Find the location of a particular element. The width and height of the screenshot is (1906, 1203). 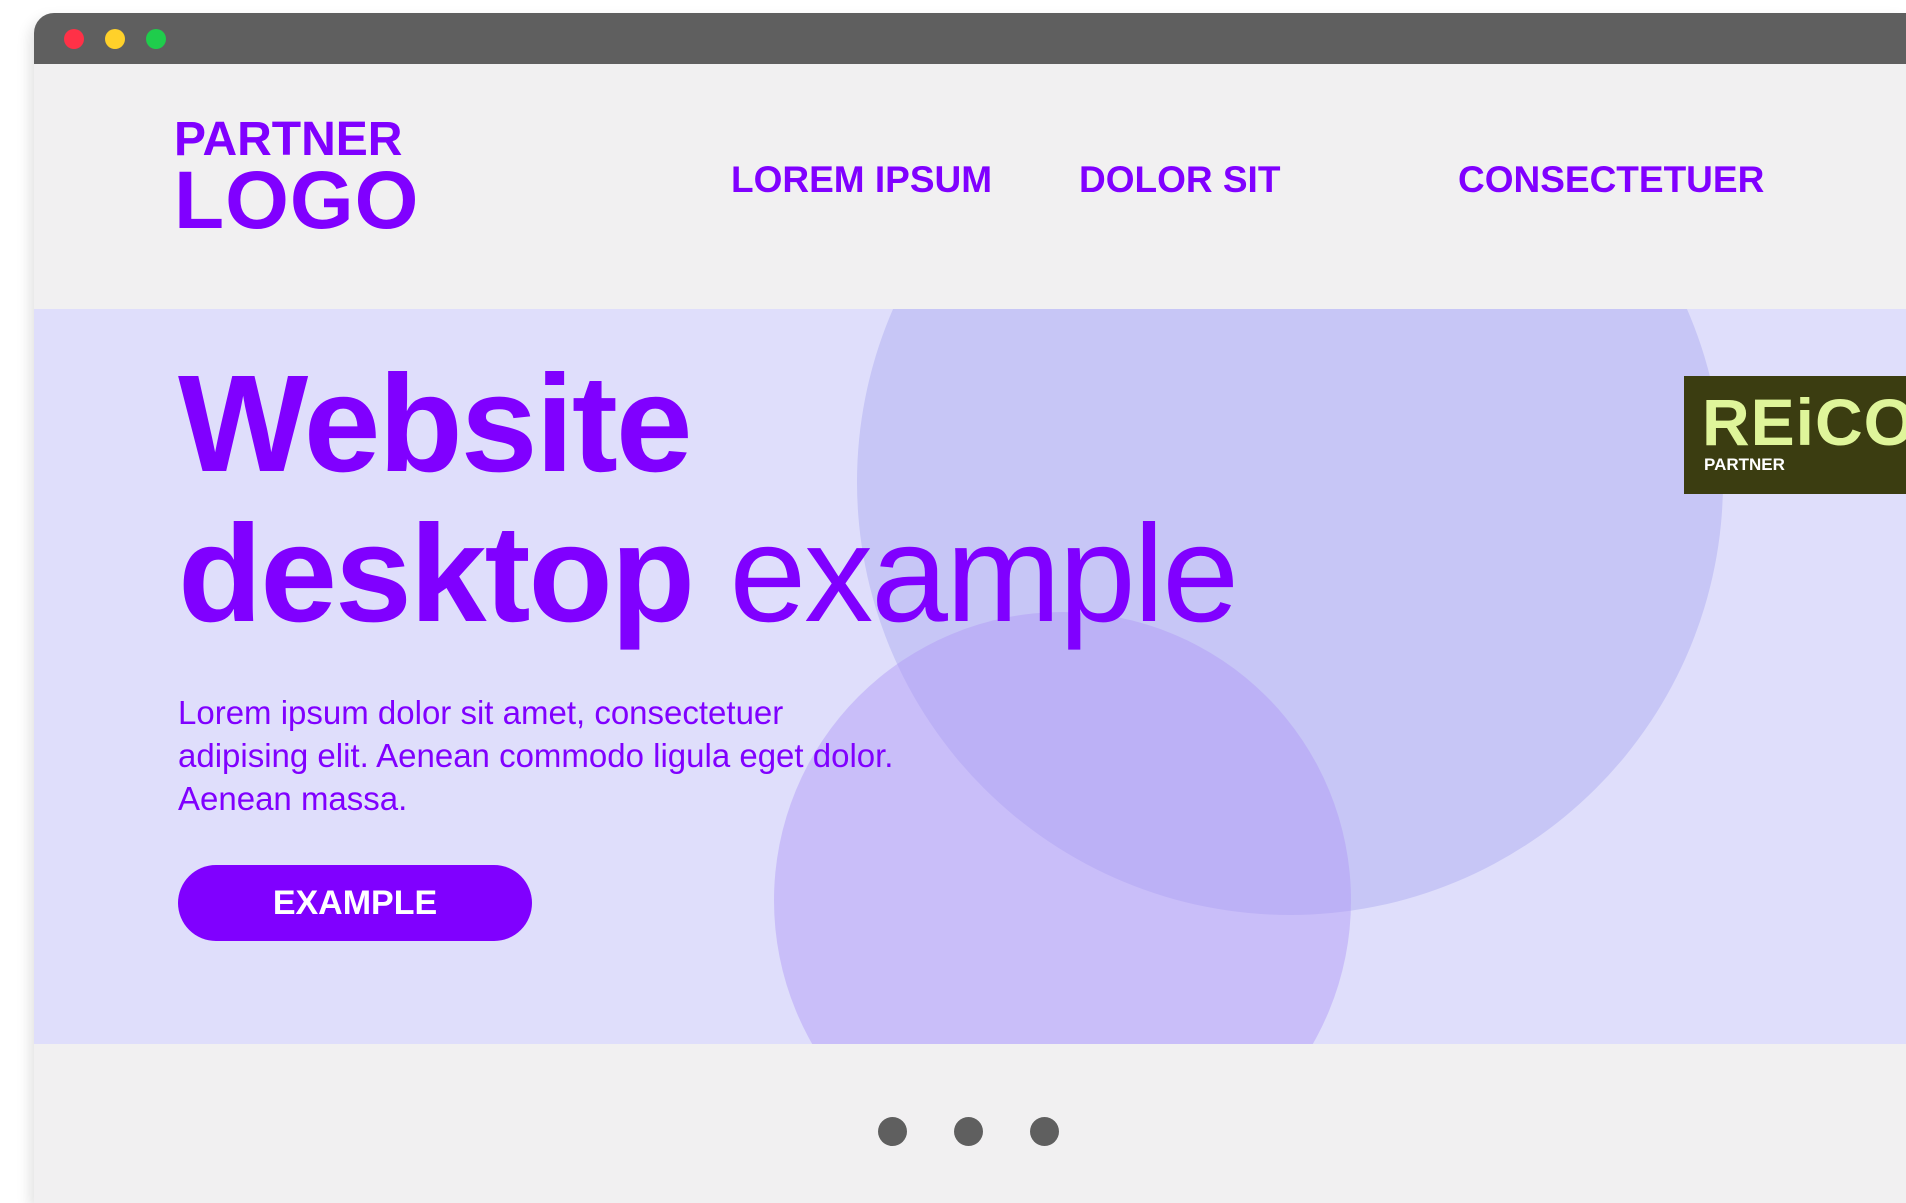

reico-partner-badge: REiCO PARTNER is located at coordinates (1795, 435).